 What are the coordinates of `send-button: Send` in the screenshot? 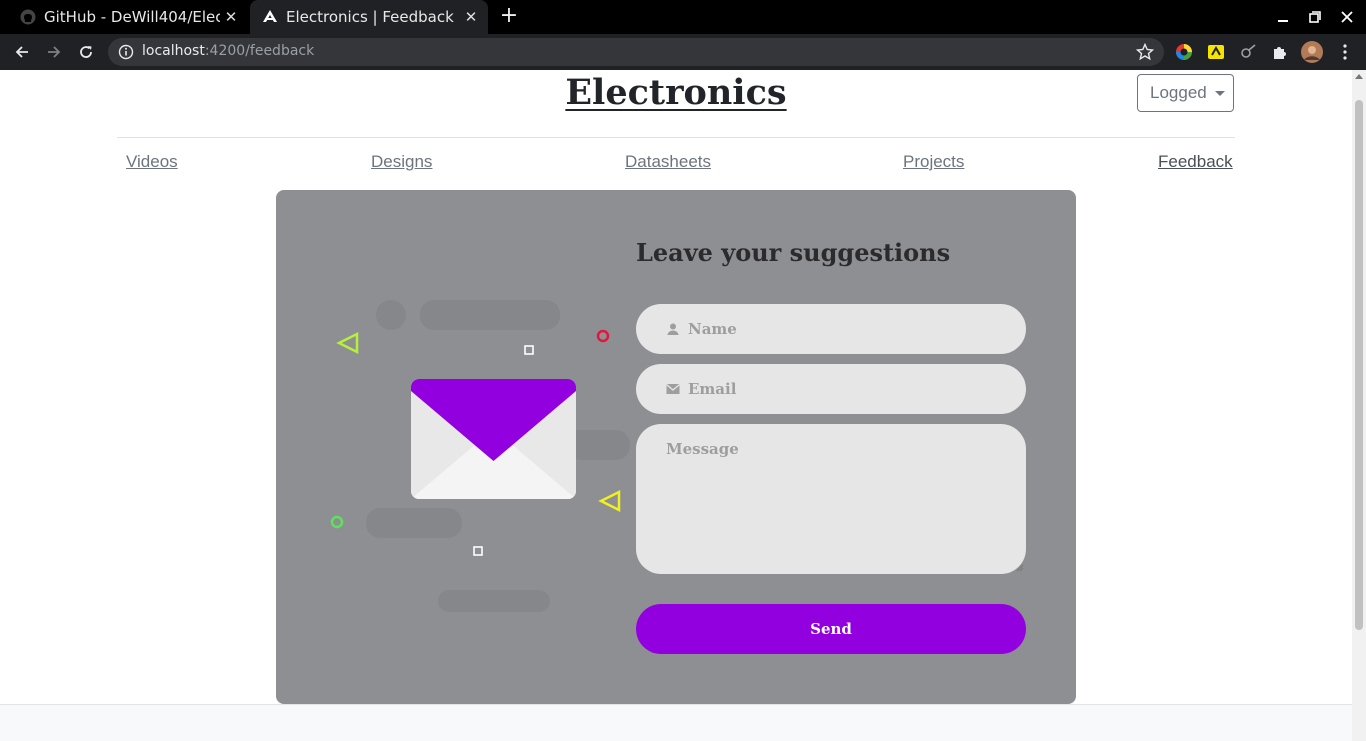 It's located at (831, 629).